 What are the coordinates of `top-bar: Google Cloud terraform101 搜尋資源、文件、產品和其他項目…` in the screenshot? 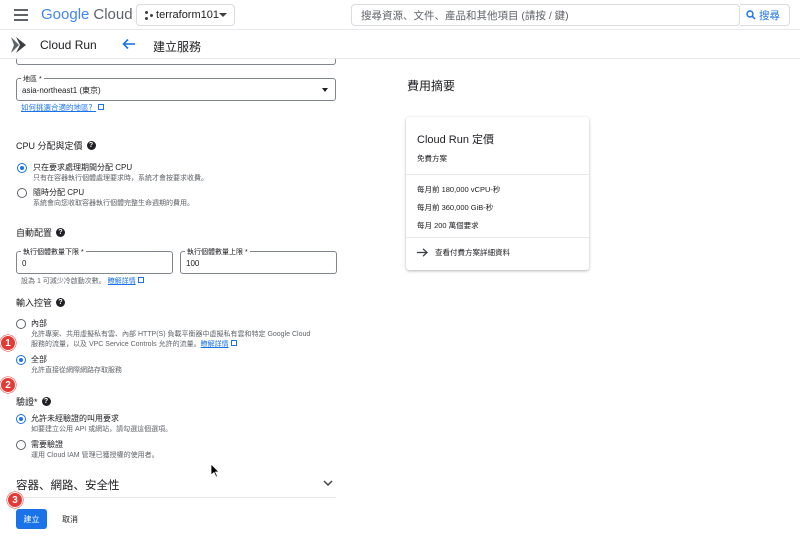 It's located at (400, 15).